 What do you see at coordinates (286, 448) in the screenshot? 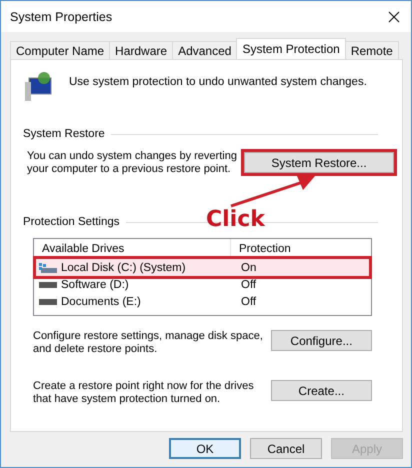
I see `dialog-button: Cancel` at bounding box center [286, 448].